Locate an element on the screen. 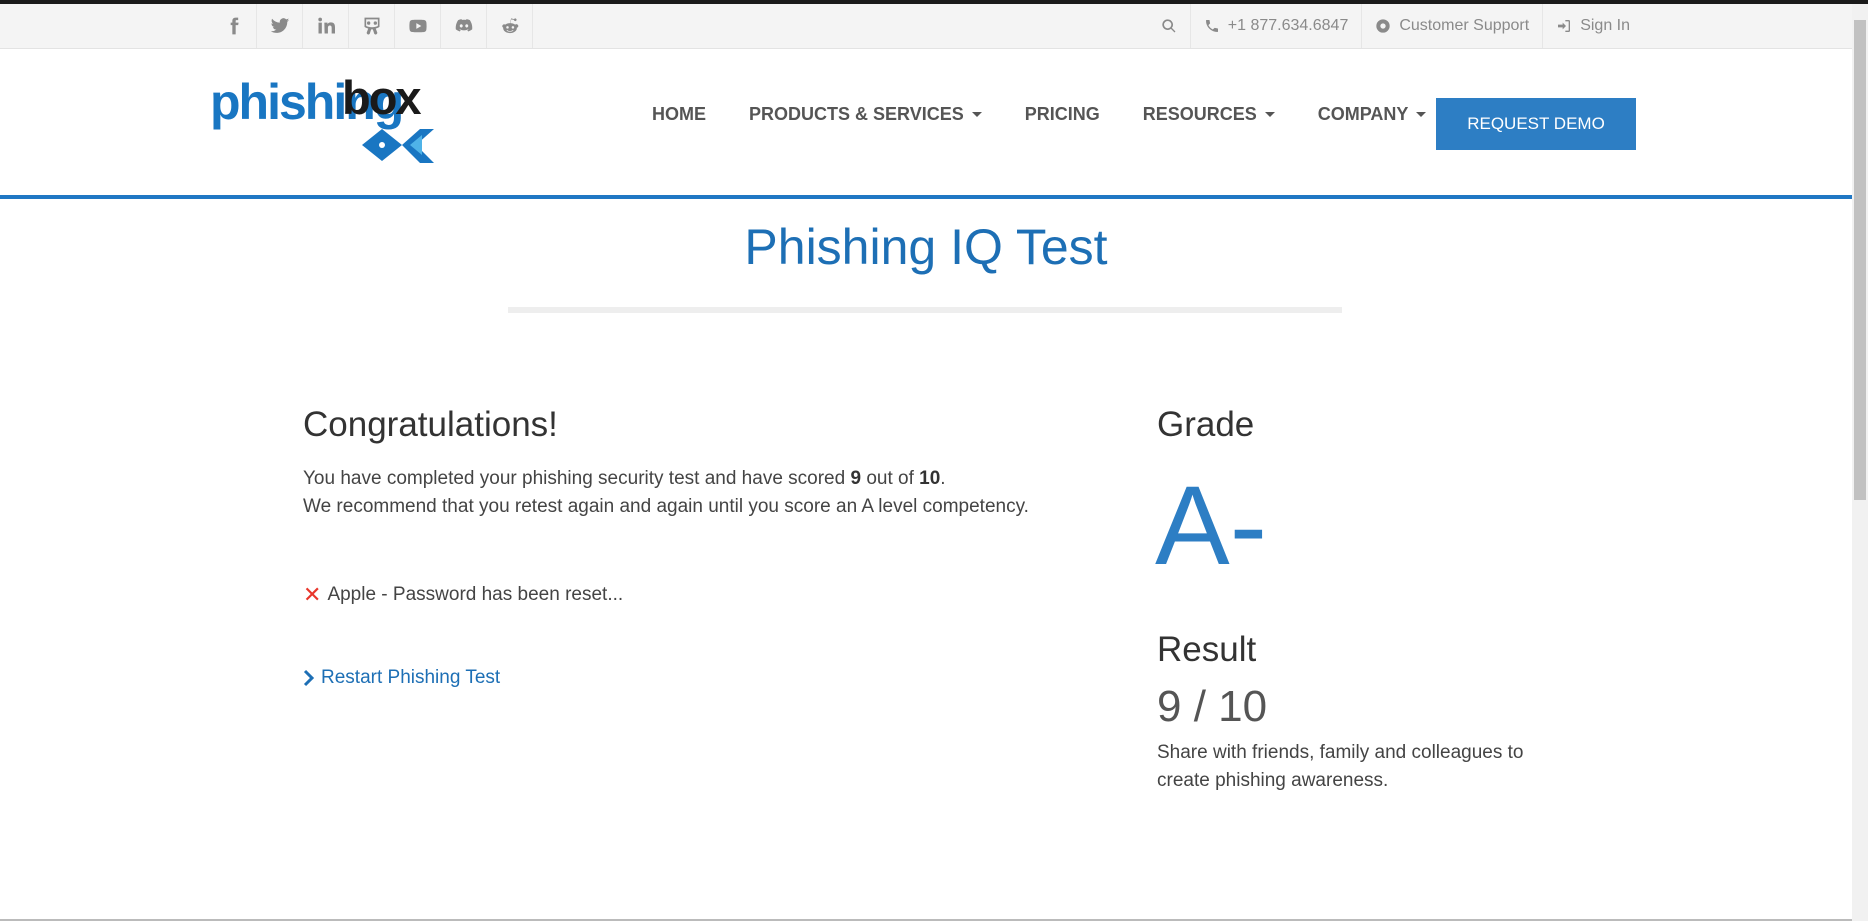 The height and width of the screenshot is (921, 1868). nav-pricing: PRICING is located at coordinates (1062, 114).